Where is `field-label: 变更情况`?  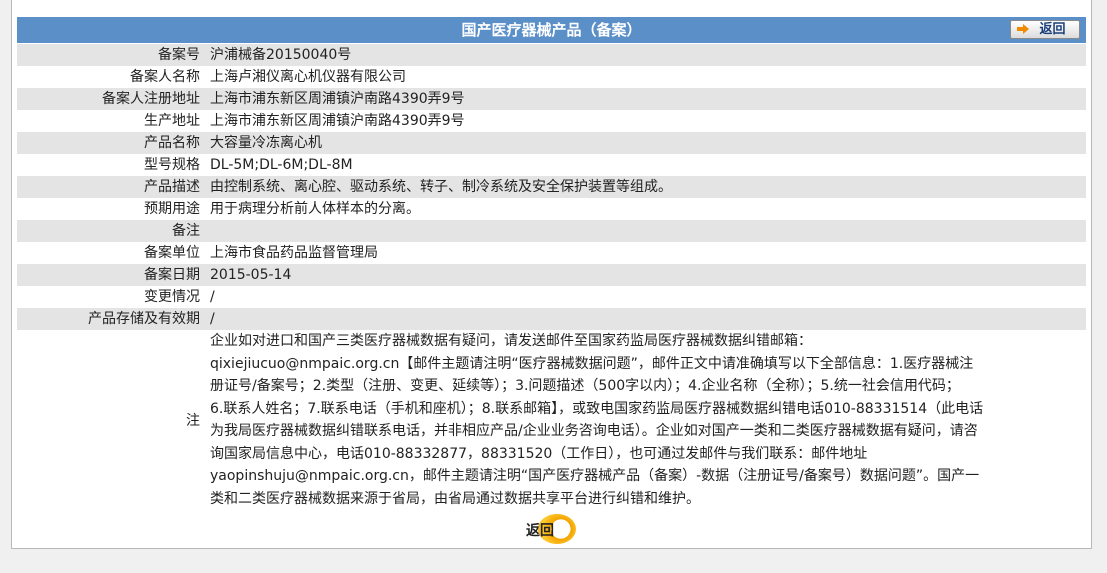 field-label: 变更情况 is located at coordinates (113, 297).